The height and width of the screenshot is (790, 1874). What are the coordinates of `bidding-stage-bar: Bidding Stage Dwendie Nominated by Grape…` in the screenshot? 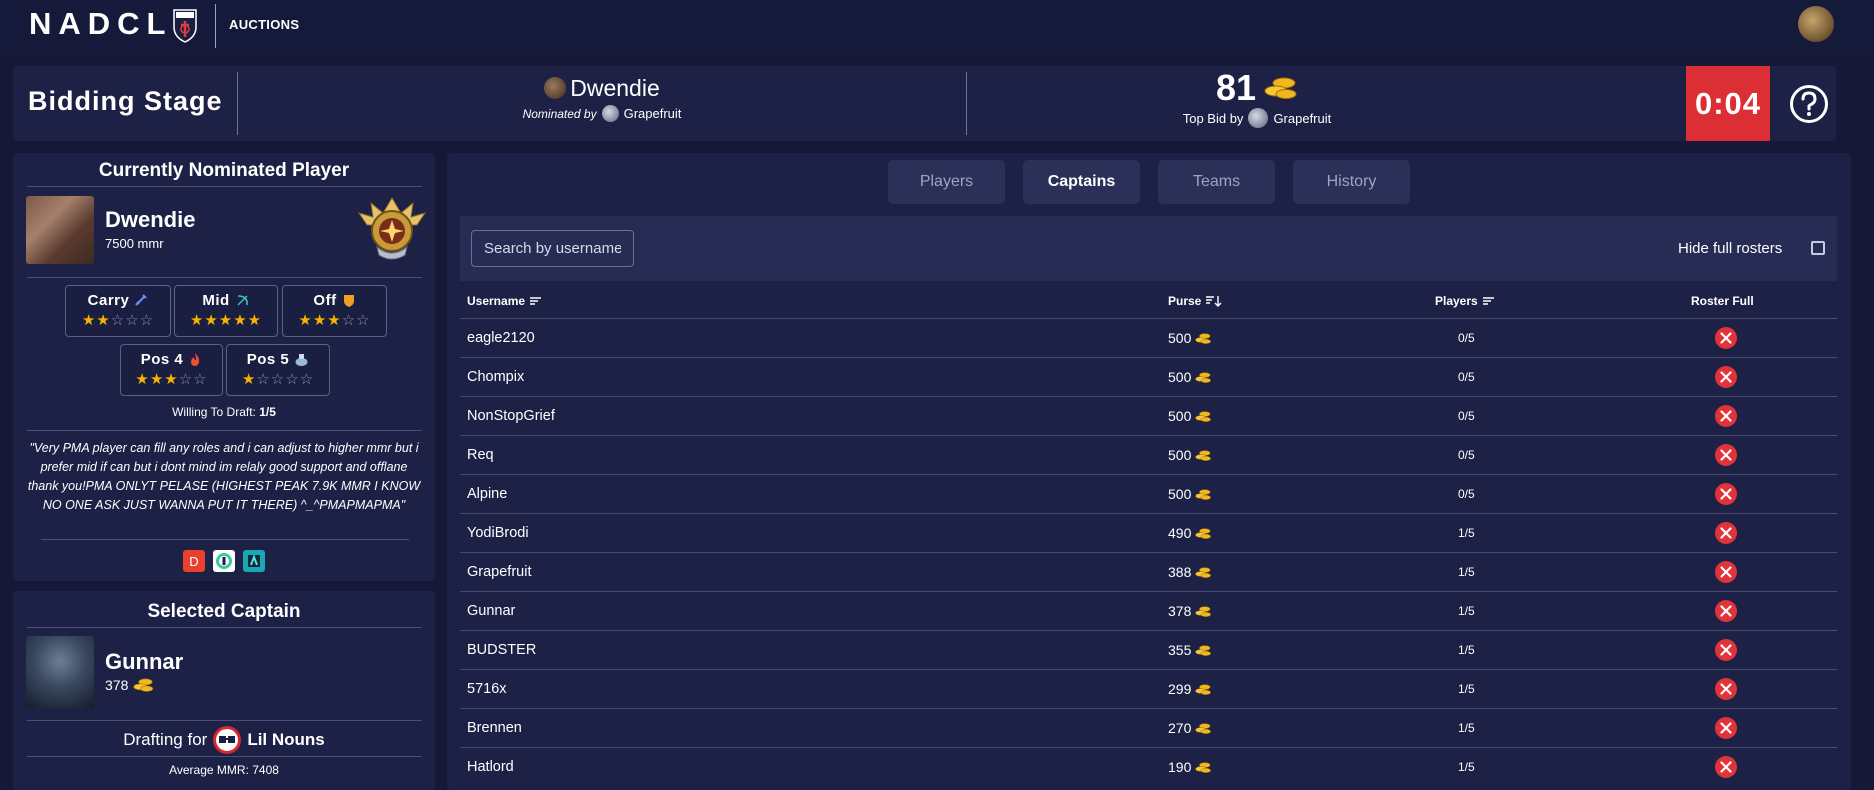 It's located at (924, 103).